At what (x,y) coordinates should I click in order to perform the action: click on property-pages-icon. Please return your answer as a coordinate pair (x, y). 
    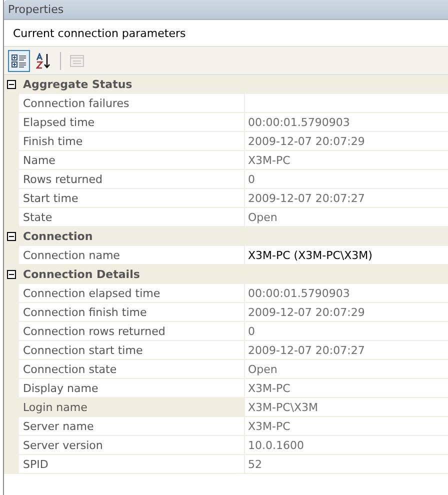
    Looking at the image, I should click on (77, 60).